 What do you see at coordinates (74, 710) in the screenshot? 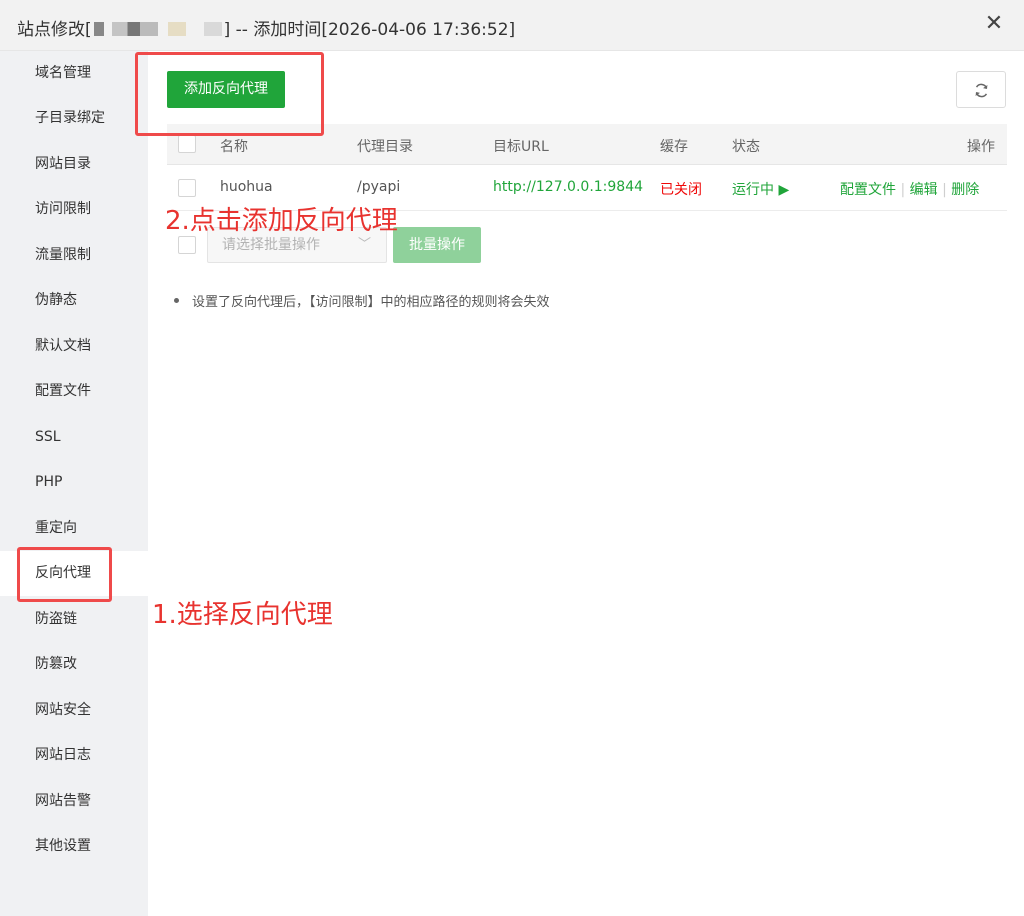
I see `sidebar-item-site-security: 网站安全` at bounding box center [74, 710].